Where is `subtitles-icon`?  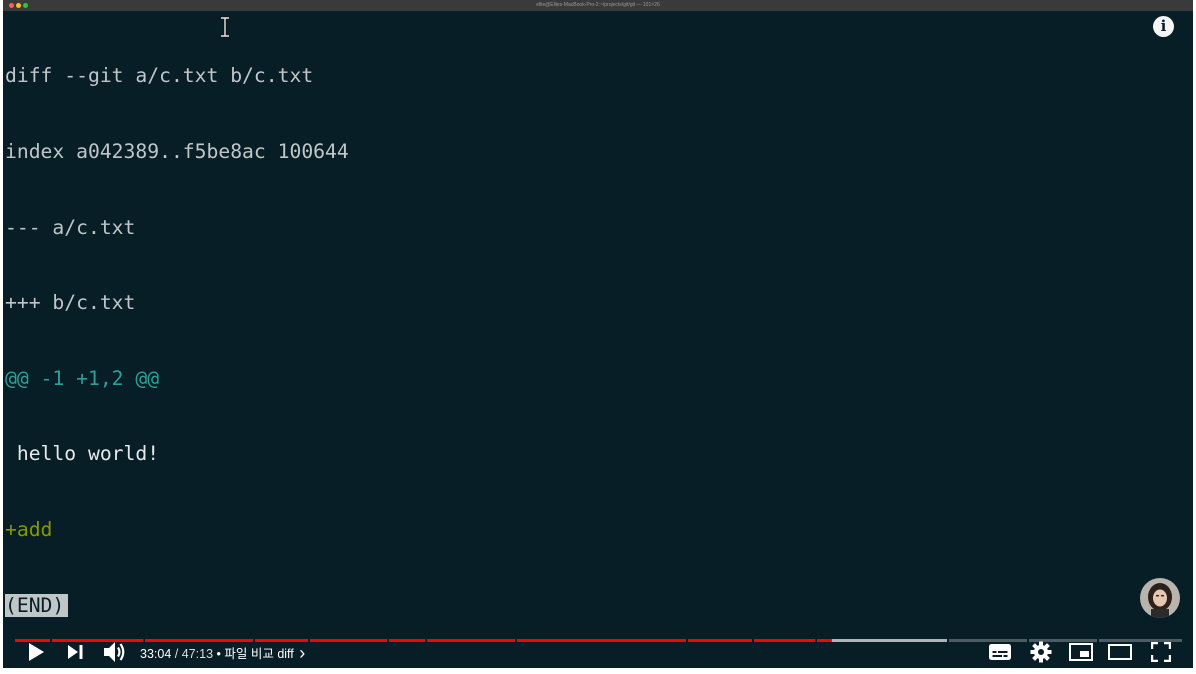 subtitles-icon is located at coordinates (1000, 652).